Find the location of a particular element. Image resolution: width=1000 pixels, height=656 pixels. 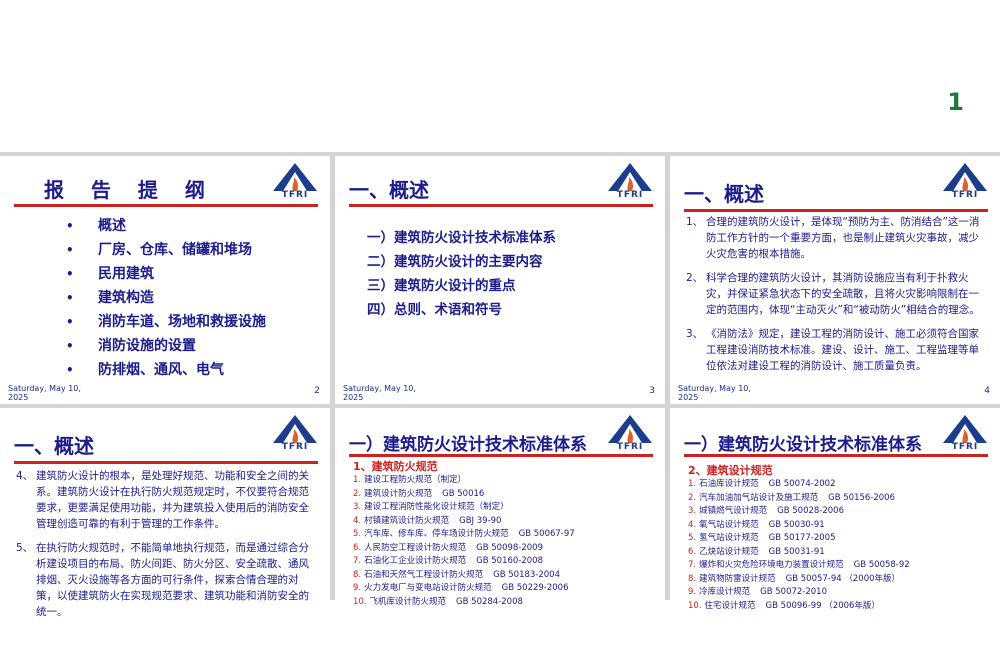

list-item: • 防排烟、通风、电气 is located at coordinates (145, 370).